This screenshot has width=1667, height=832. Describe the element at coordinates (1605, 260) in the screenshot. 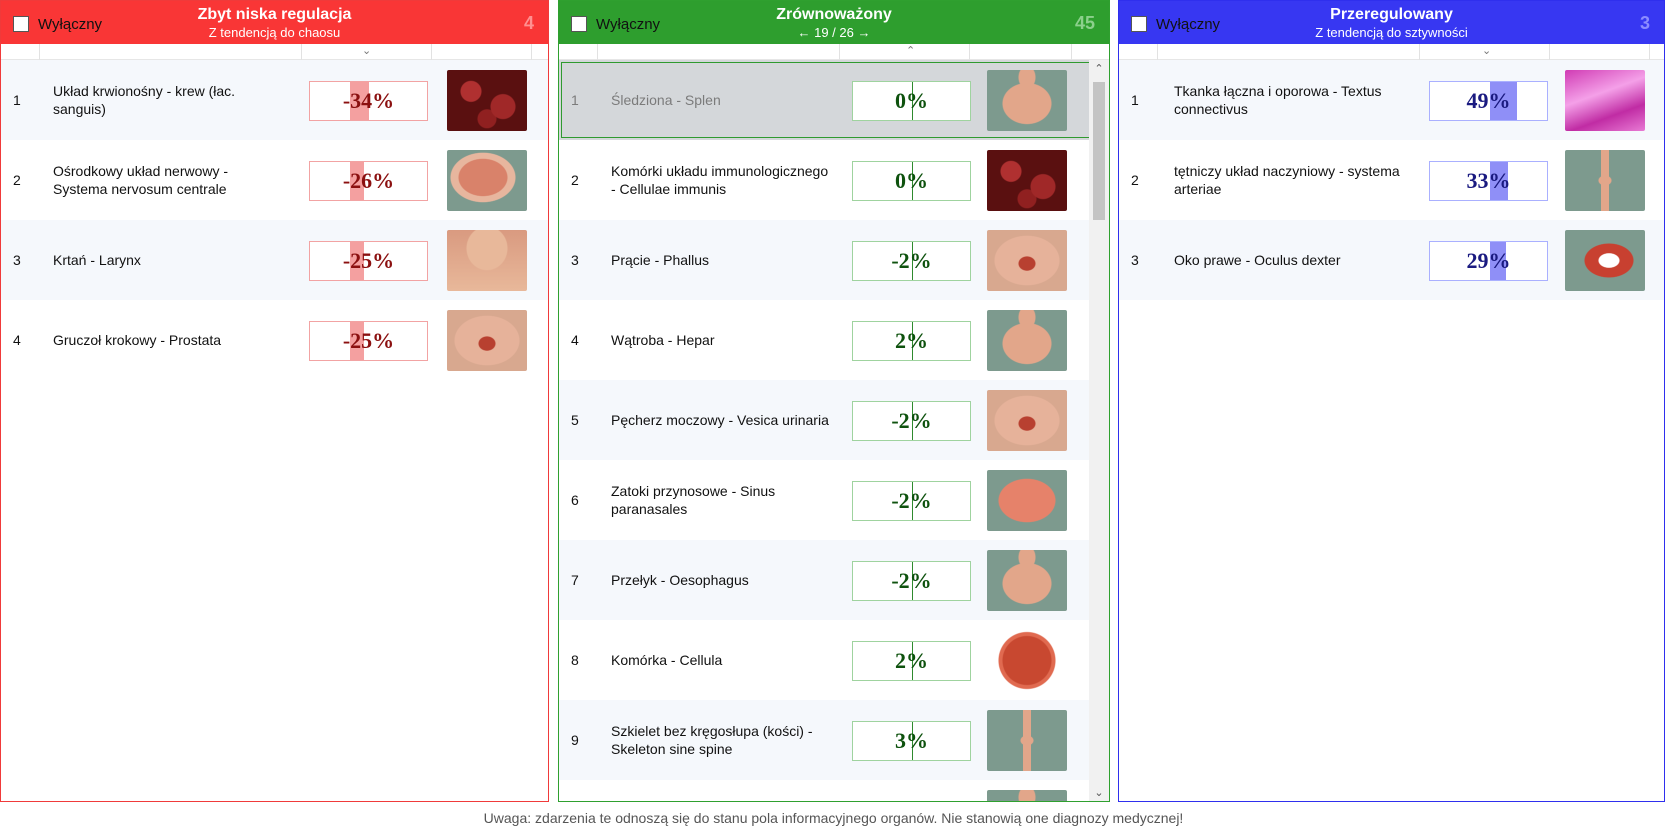

I see `eye-thumbnail` at that location.